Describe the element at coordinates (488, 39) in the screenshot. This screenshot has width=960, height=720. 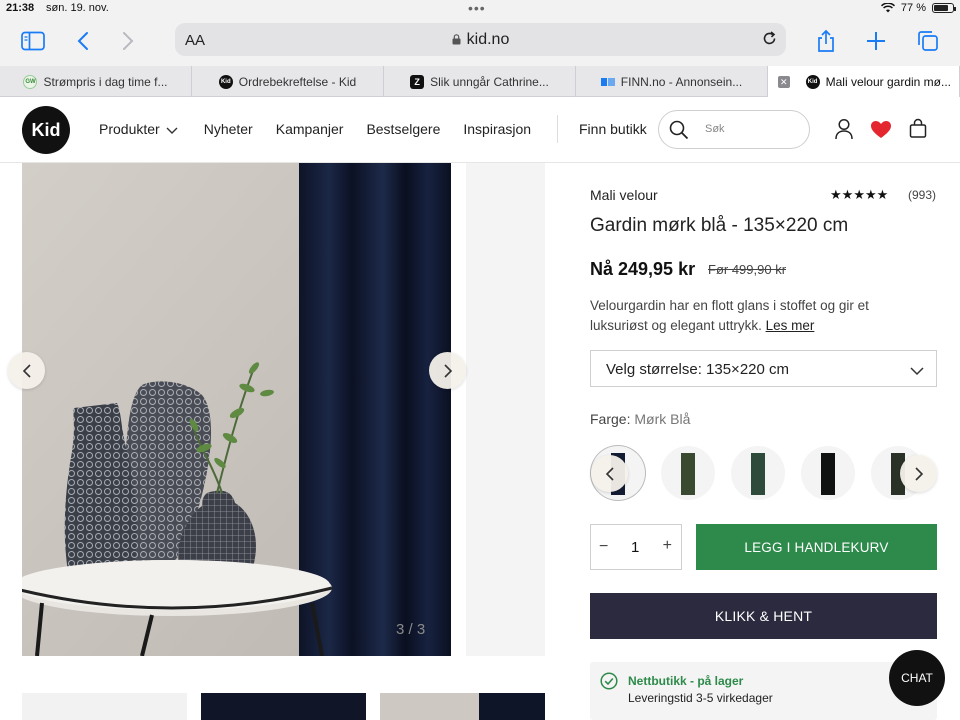
I see `url-host: kid.no` at that location.